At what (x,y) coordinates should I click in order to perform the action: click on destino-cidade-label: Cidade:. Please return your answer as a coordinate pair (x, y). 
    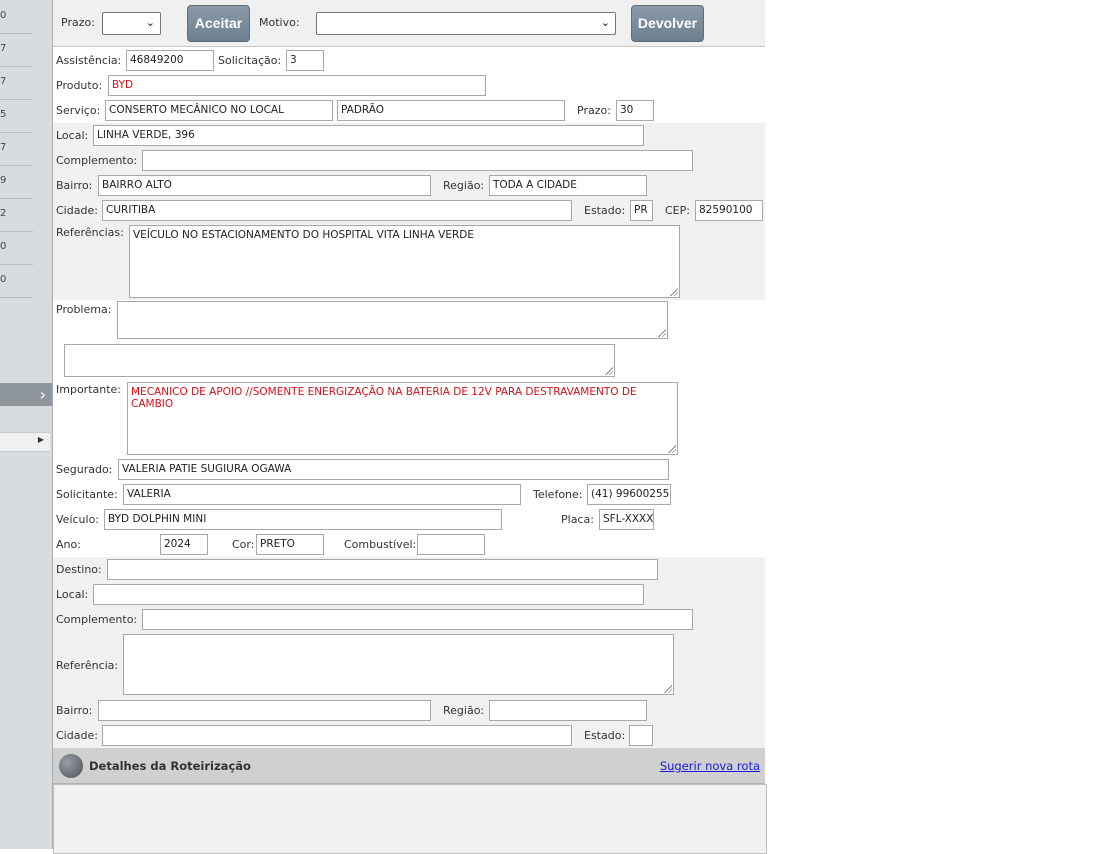
    Looking at the image, I should click on (77, 735).